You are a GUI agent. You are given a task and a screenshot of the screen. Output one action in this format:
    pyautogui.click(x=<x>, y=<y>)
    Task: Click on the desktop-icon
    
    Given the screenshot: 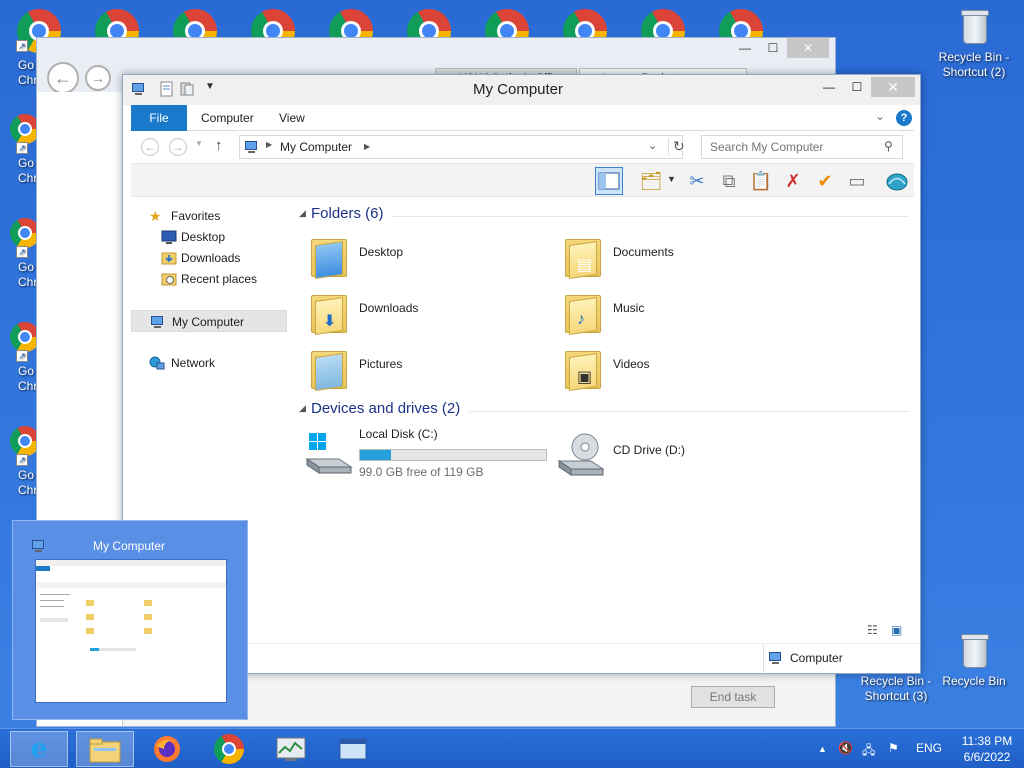 What is the action you would take?
    pyautogui.click(x=169, y=237)
    